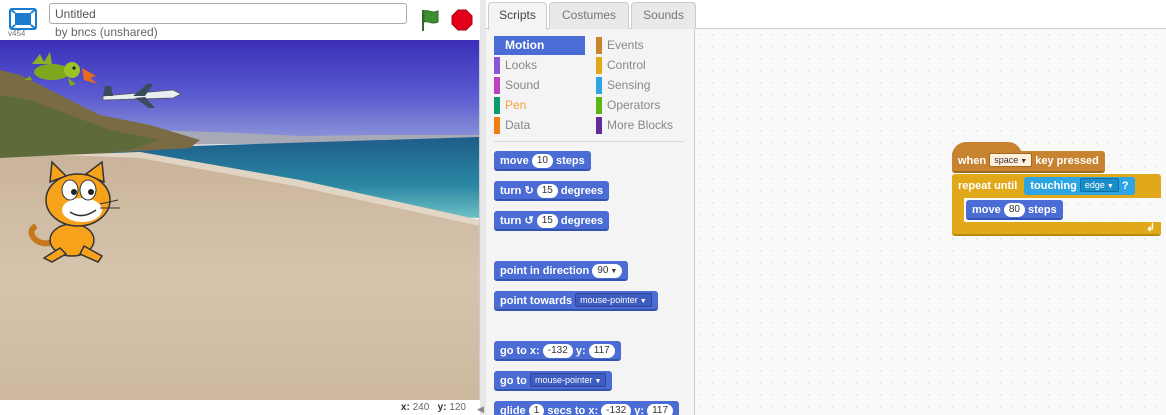 The width and height of the screenshot is (1166, 415). Describe the element at coordinates (516, 105) in the screenshot. I see `category-label: Pen` at that location.